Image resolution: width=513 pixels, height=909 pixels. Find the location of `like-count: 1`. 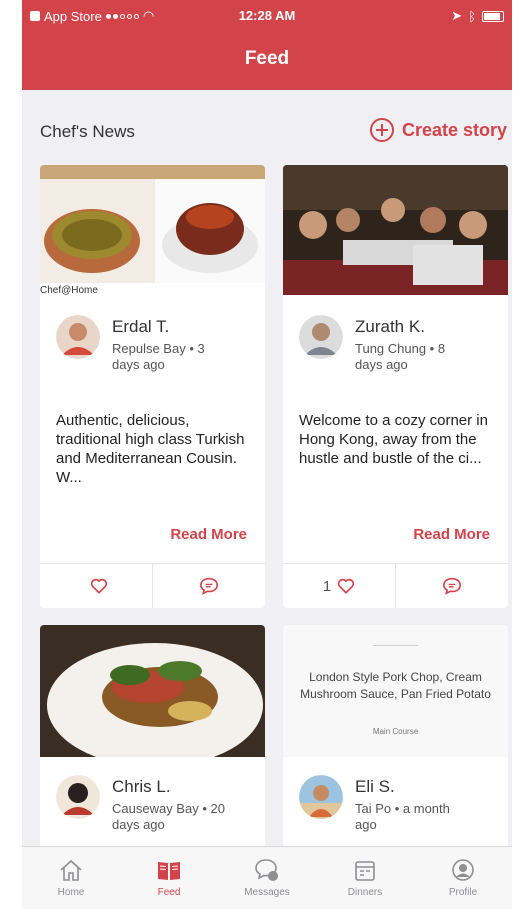

like-count: 1 is located at coordinates (327, 586).